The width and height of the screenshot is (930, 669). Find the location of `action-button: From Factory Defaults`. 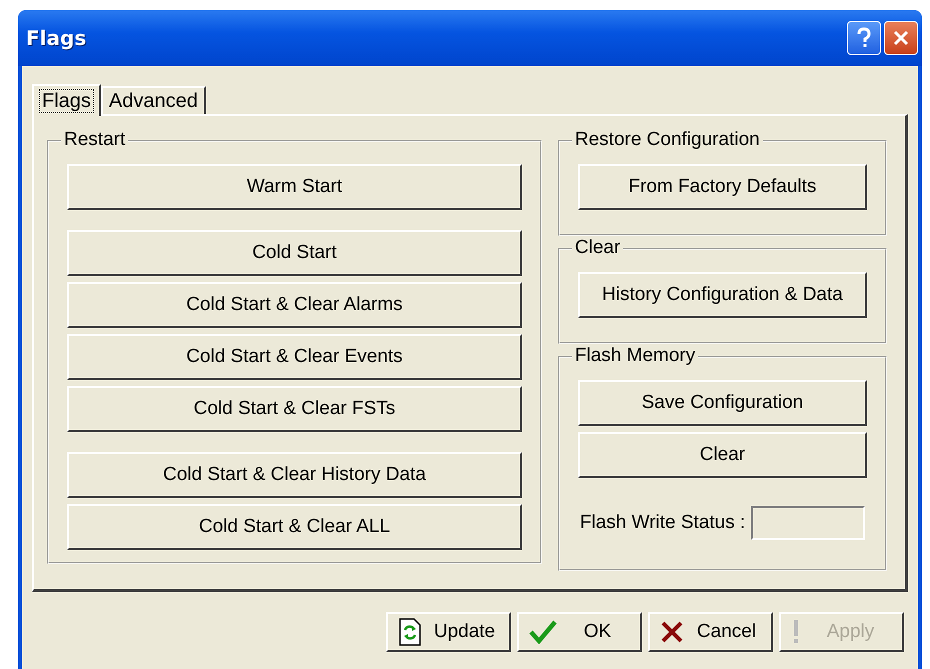

action-button: From Factory Defaults is located at coordinates (722, 187).